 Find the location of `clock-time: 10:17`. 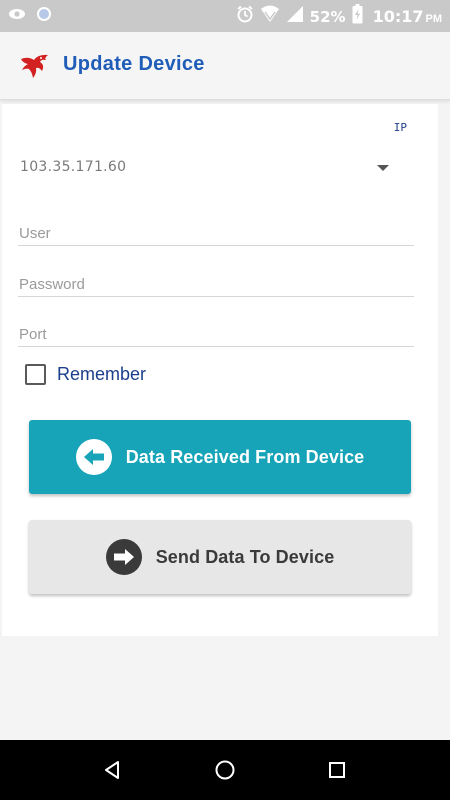

clock-time: 10:17 is located at coordinates (398, 16).